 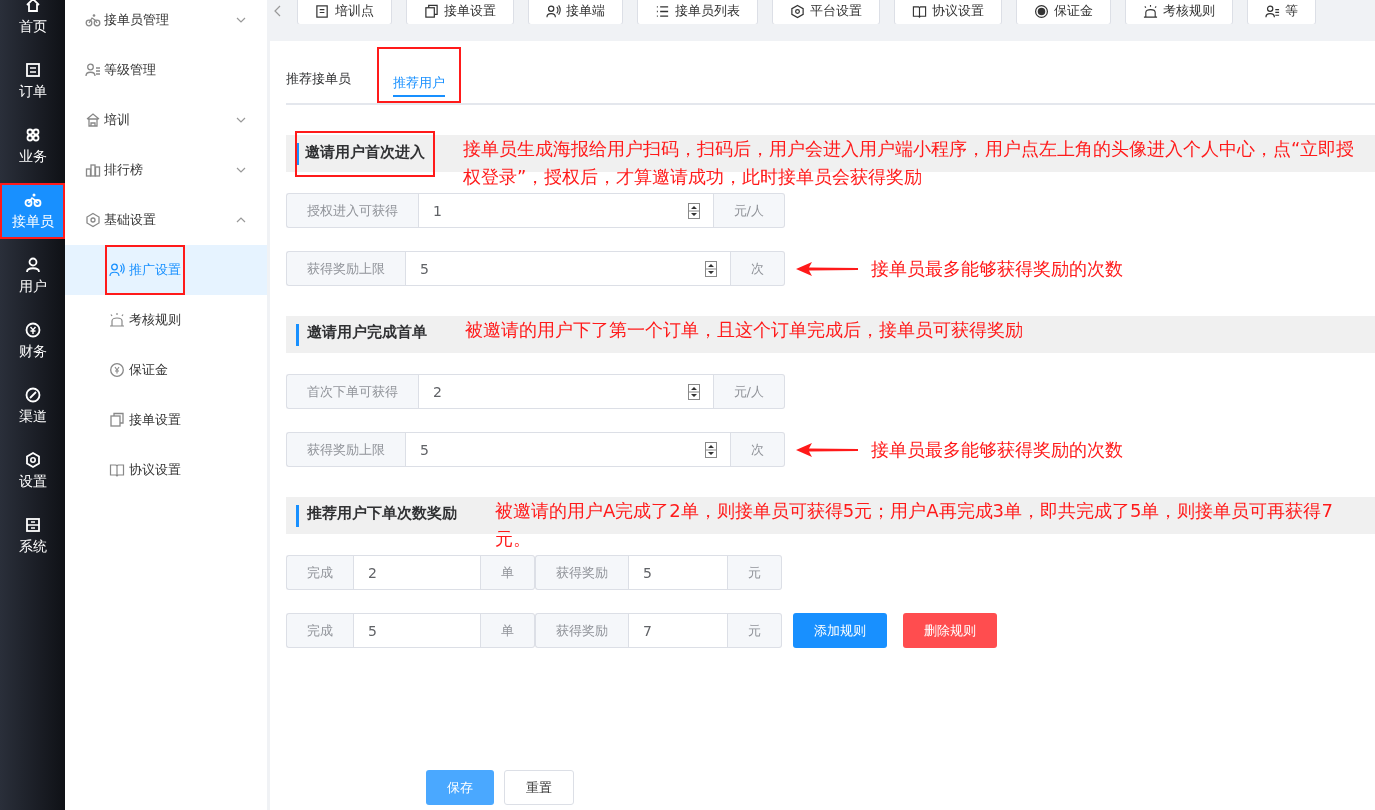 What do you see at coordinates (32, 341) in the screenshot?
I see `nav-item: 财务` at bounding box center [32, 341].